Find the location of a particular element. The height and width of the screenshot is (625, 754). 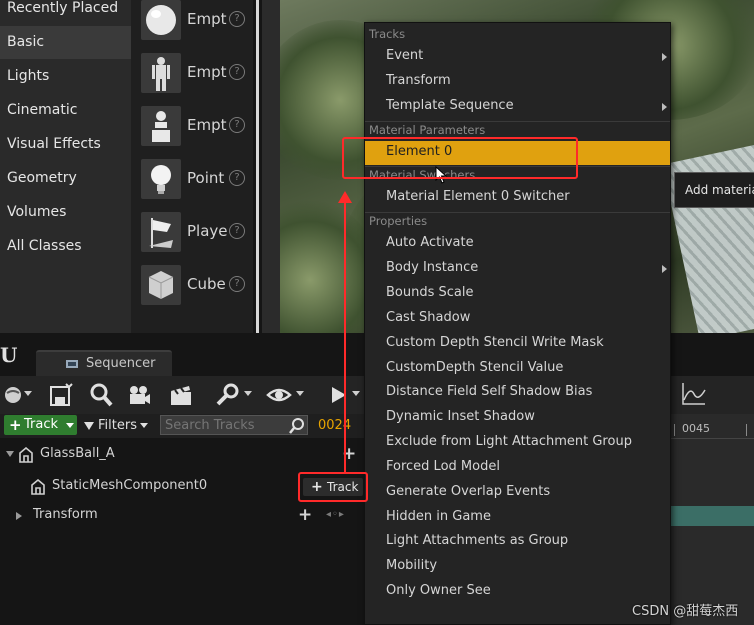

timeline-ruler: 0045 is located at coordinates (712, 430).